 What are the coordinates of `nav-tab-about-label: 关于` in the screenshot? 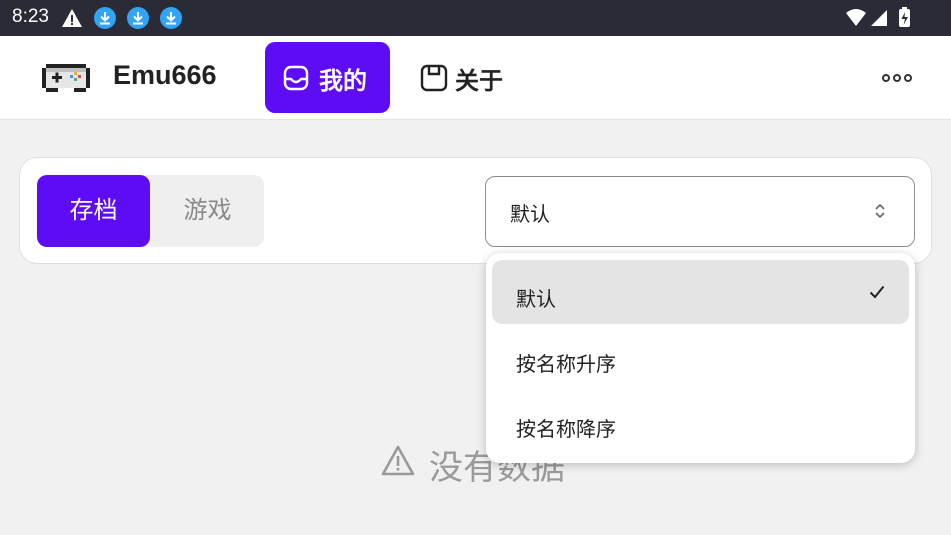 It's located at (479, 81).